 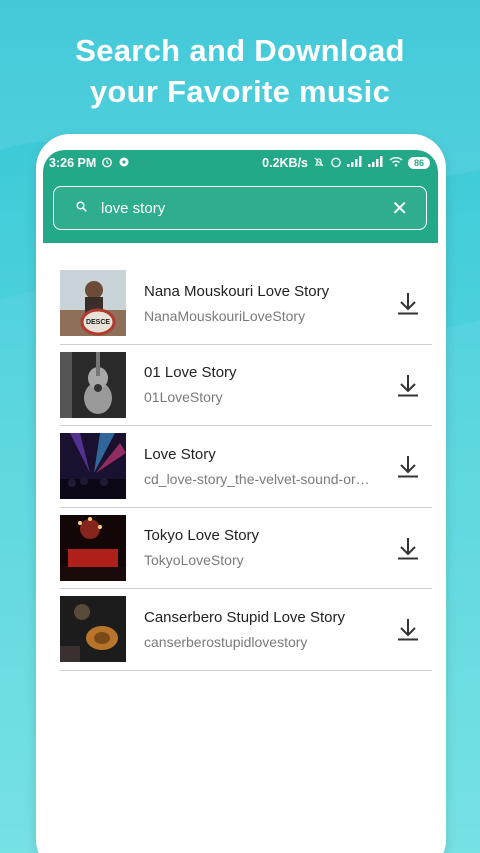 What do you see at coordinates (240, 91) in the screenshot?
I see `promo-line-2: your Favorite music` at bounding box center [240, 91].